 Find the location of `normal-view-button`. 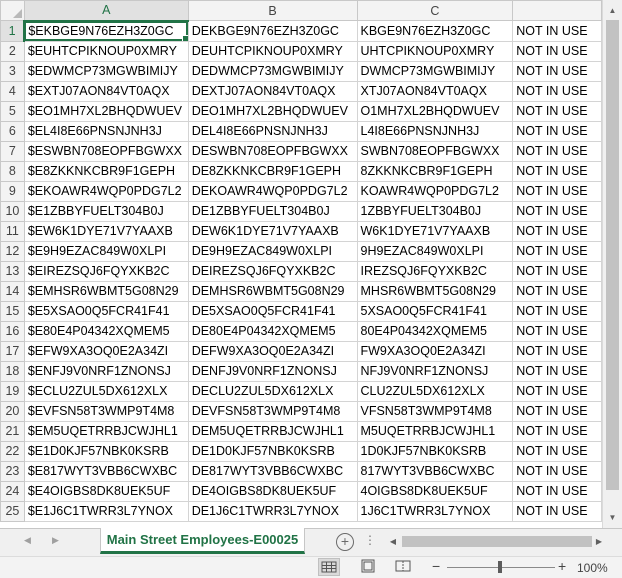

normal-view-button is located at coordinates (329, 567).